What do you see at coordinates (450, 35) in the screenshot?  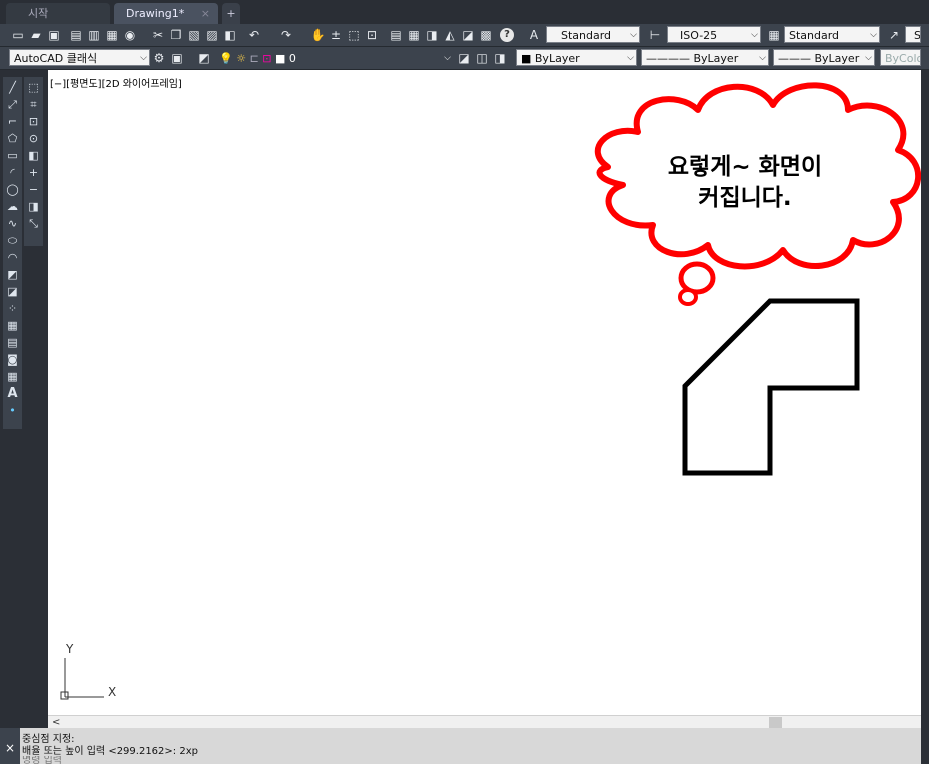 I see `sheet-set-icon: ◭` at bounding box center [450, 35].